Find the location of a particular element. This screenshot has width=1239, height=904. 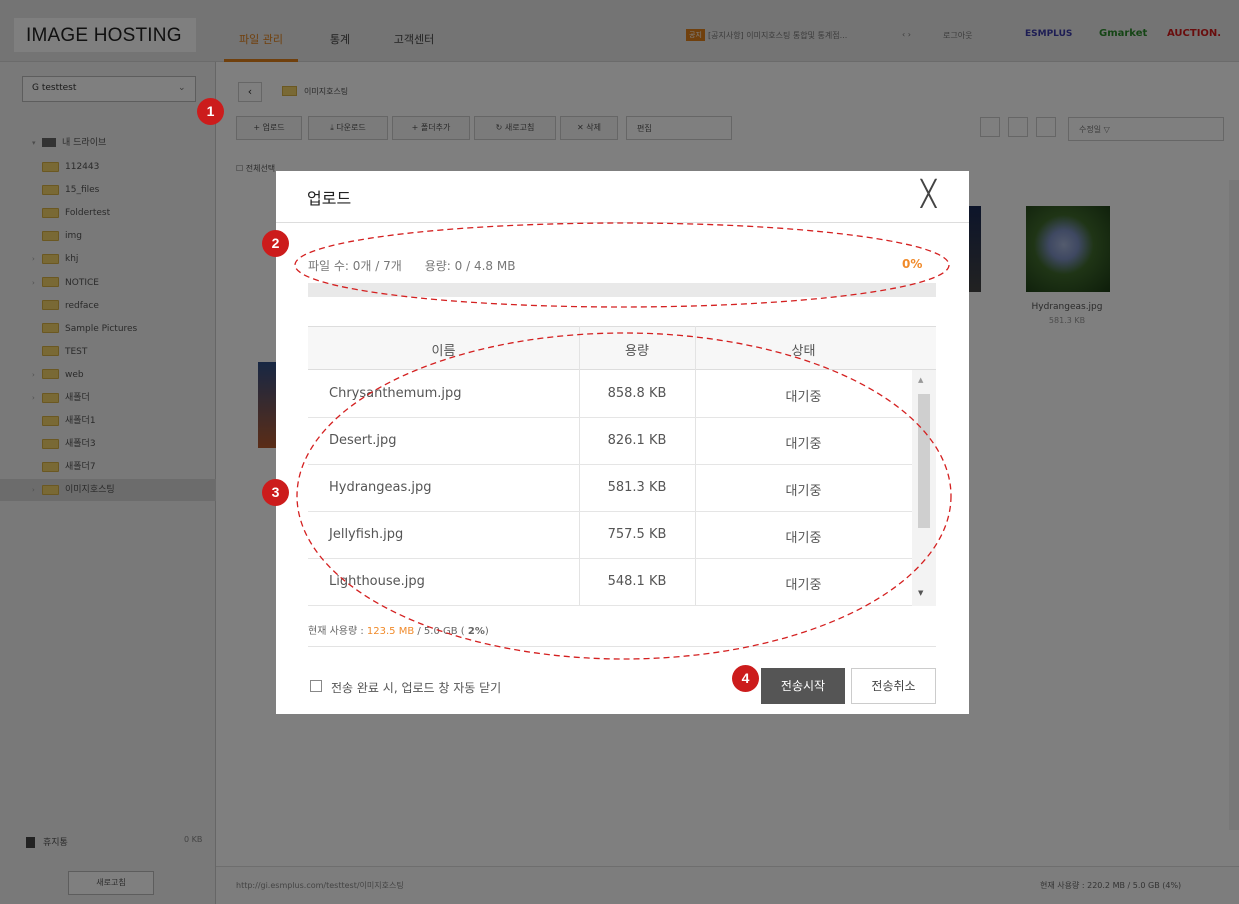

usage-end: ) is located at coordinates (486, 631).